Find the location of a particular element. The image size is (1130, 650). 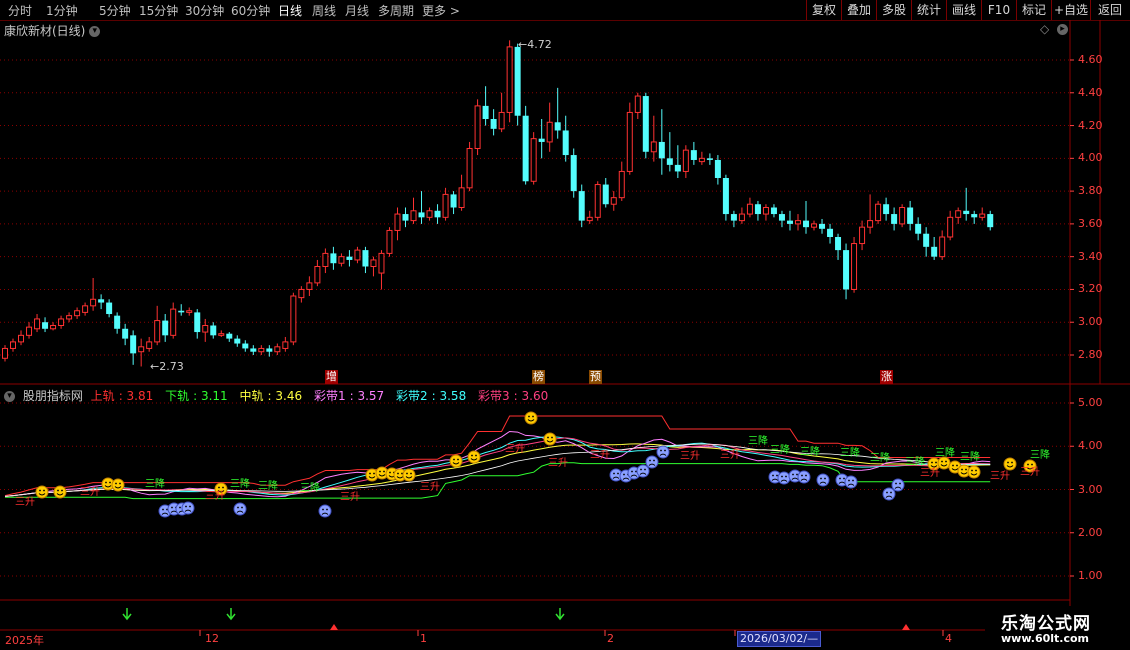

tag-ranking: 榜 is located at coordinates (538, 377).